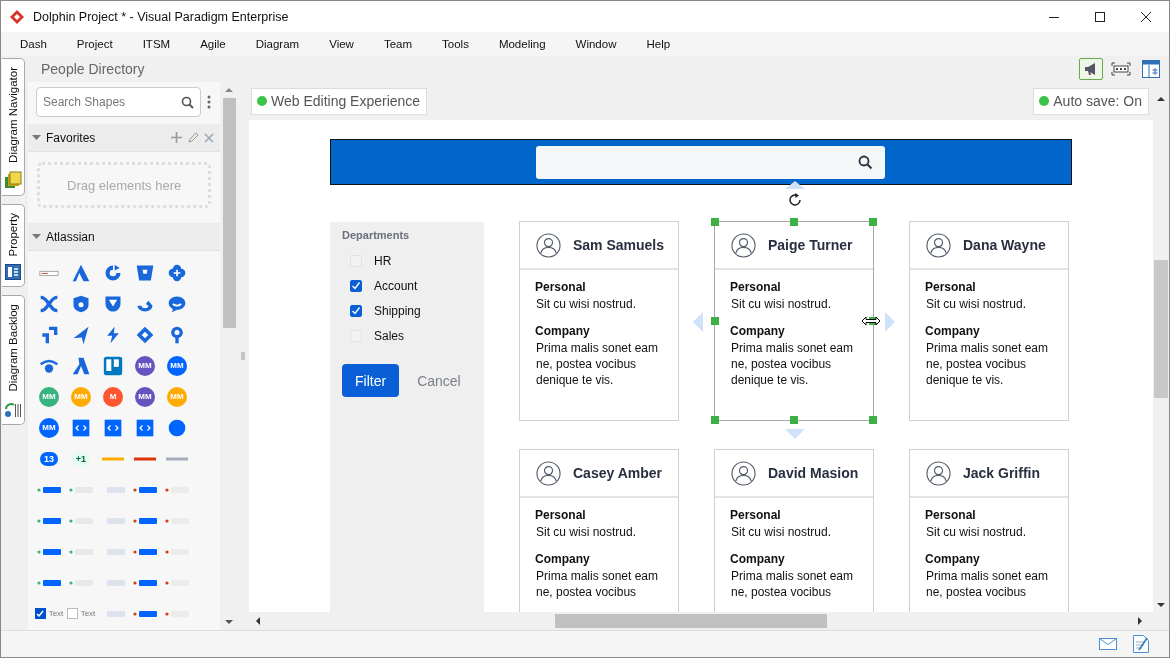  Describe the element at coordinates (599, 321) in the screenshot. I see `person-card: Sam Samuels Personal Sit cu wisi nostrud. Company Prima malis sonet eam ne, postea vocibus denique te vis.` at that location.